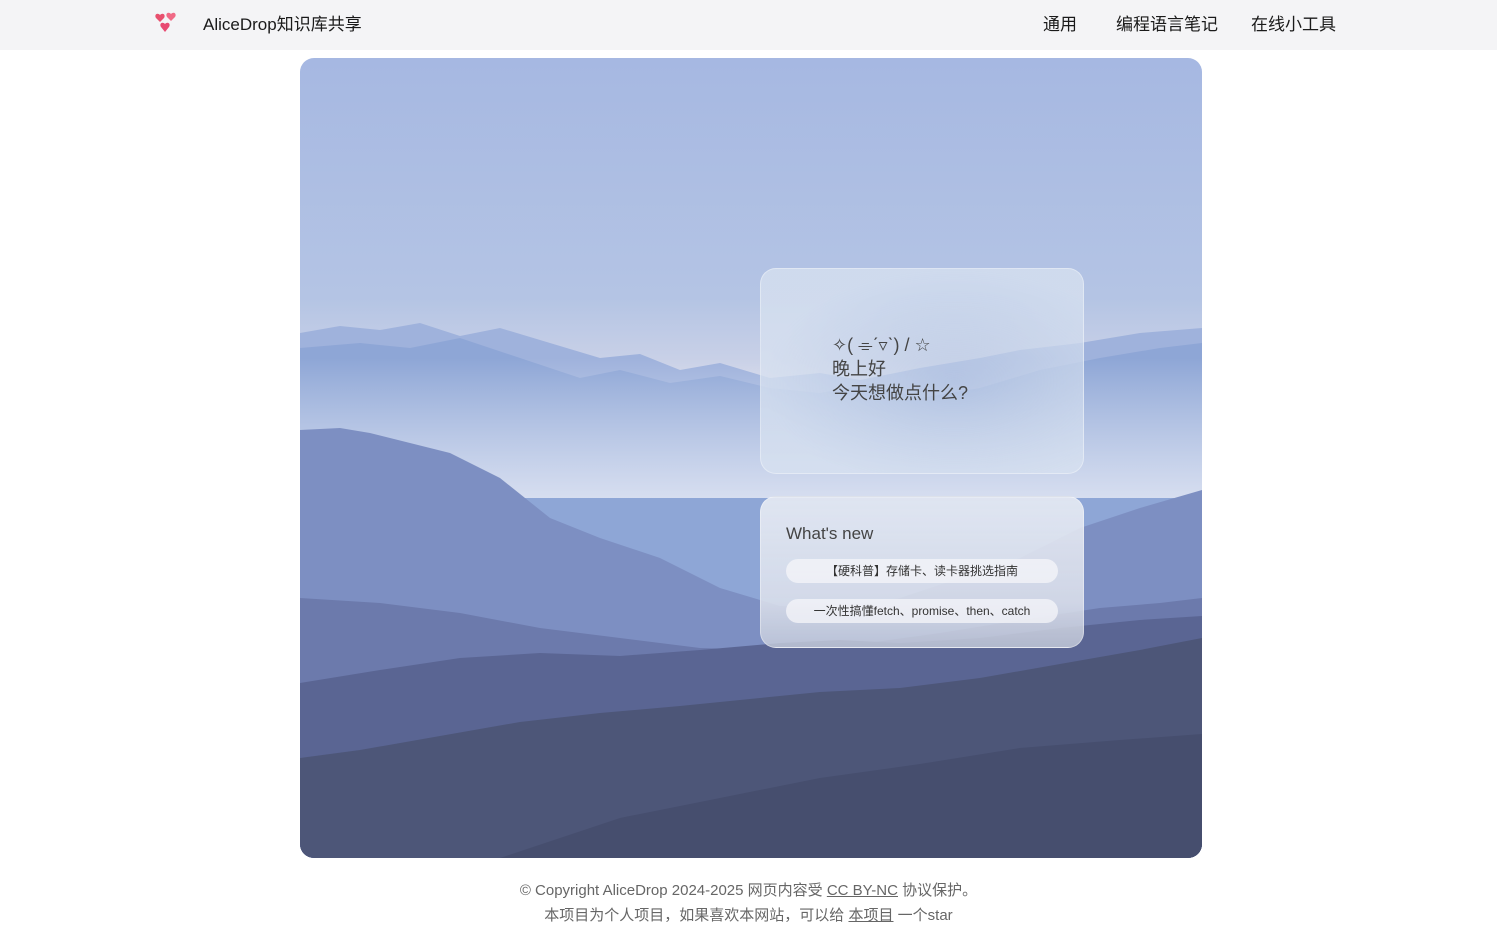 Image resolution: width=1497 pixels, height=949 pixels. I want to click on heart-cluster-icon, so click(167, 24).